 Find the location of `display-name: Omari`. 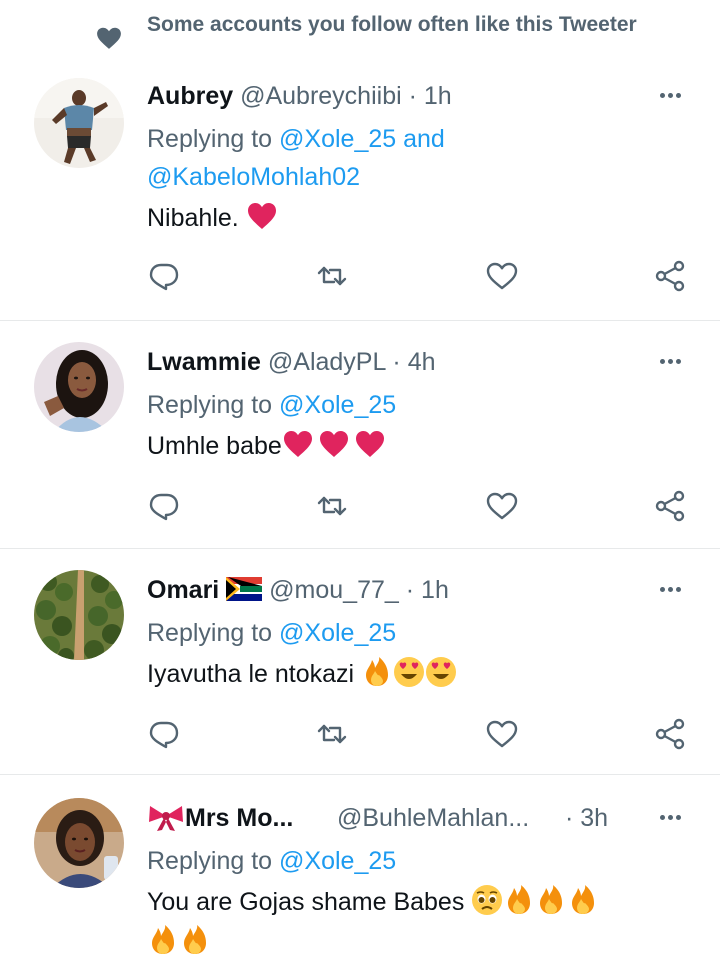

display-name: Omari is located at coordinates (183, 590).